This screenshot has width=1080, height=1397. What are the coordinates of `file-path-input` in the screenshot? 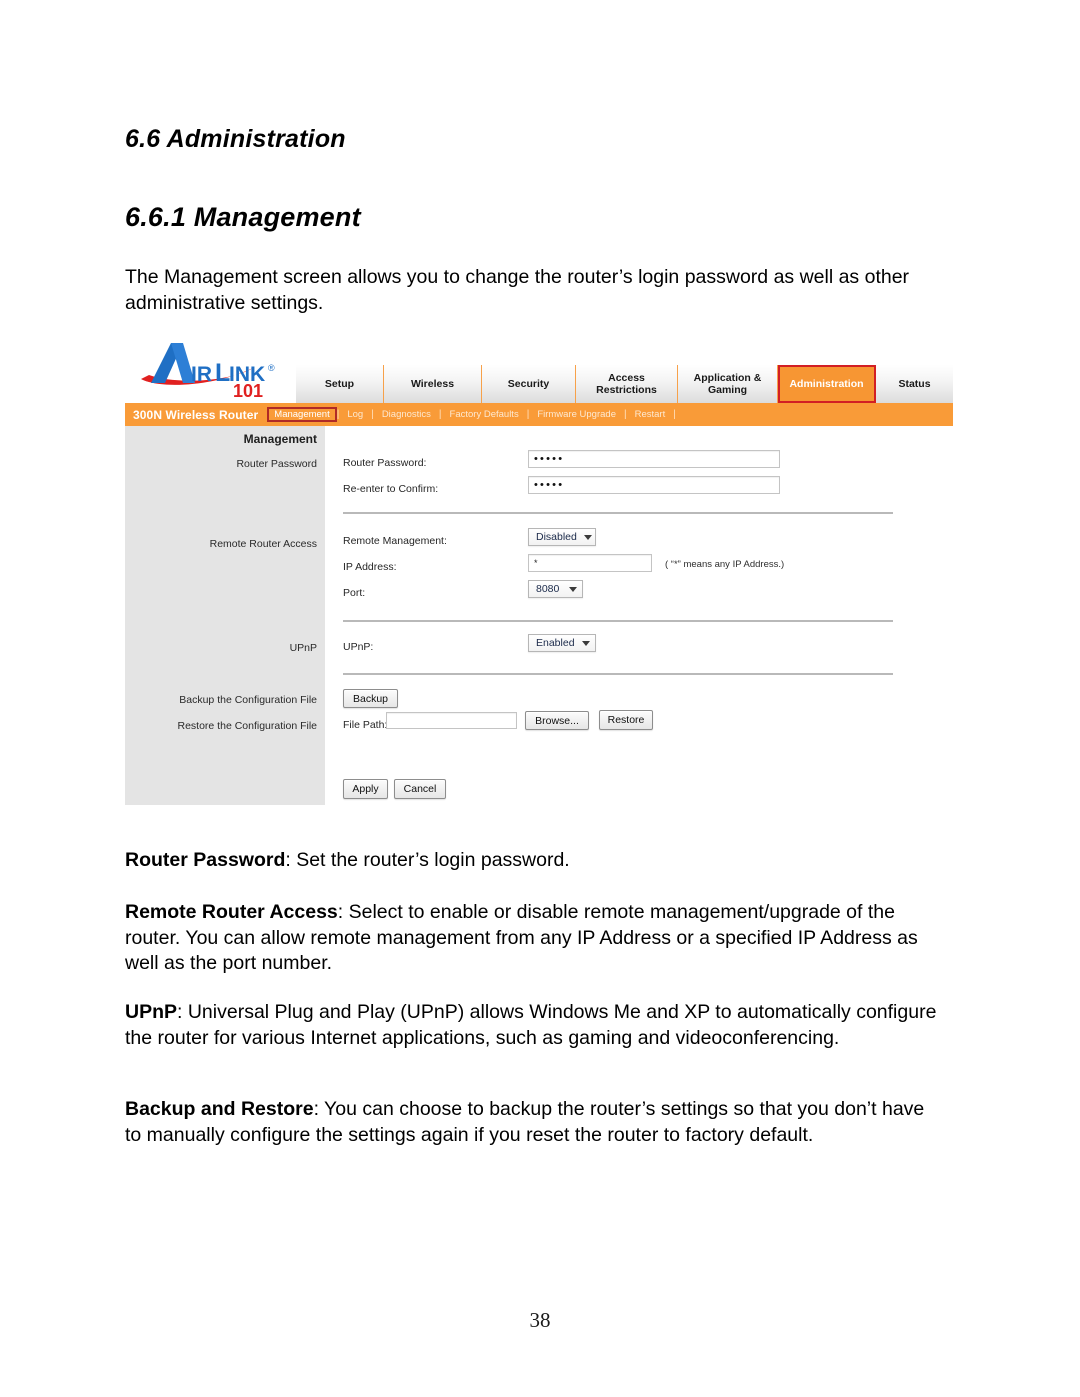 It's located at (451, 720).